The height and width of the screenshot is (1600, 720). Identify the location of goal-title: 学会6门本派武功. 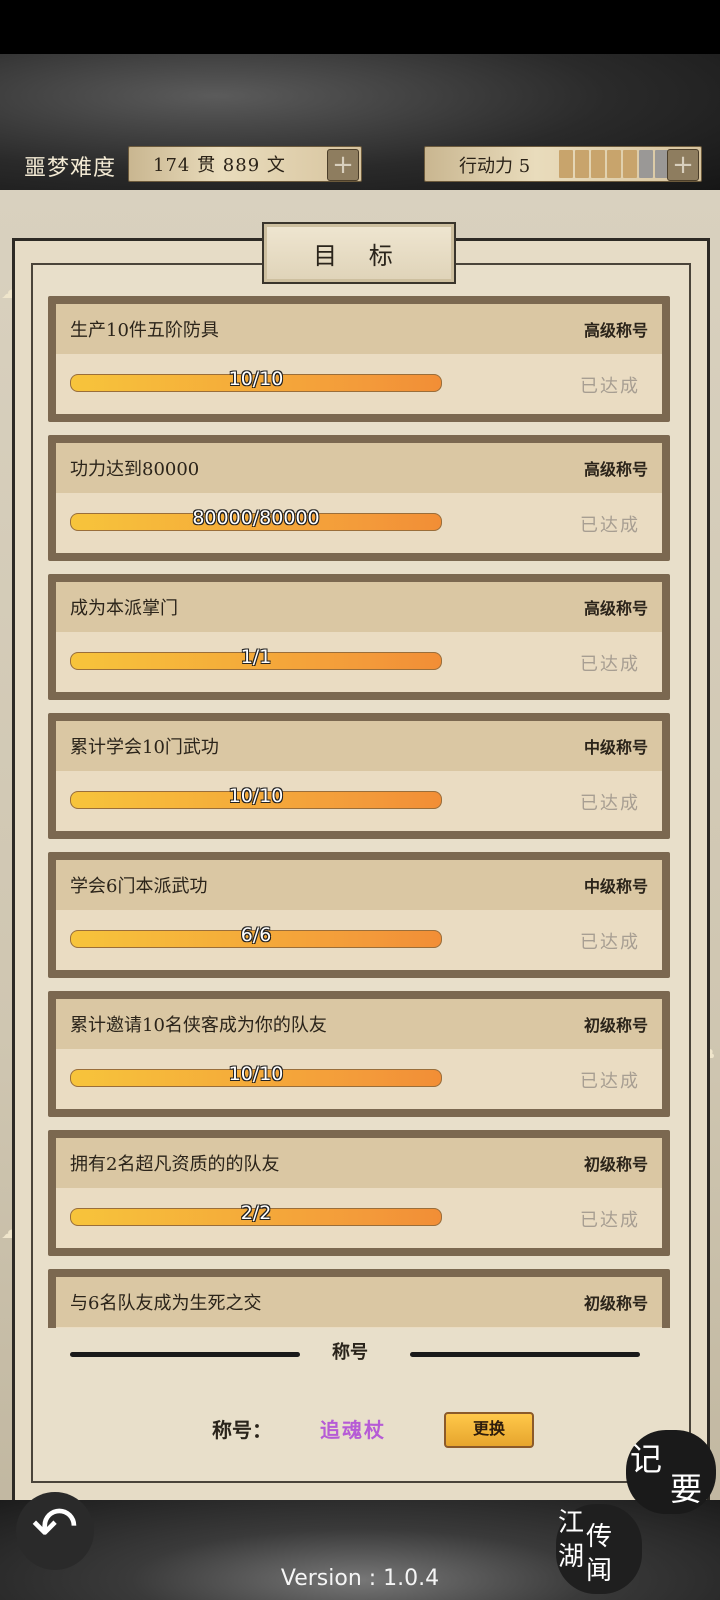
(139, 886).